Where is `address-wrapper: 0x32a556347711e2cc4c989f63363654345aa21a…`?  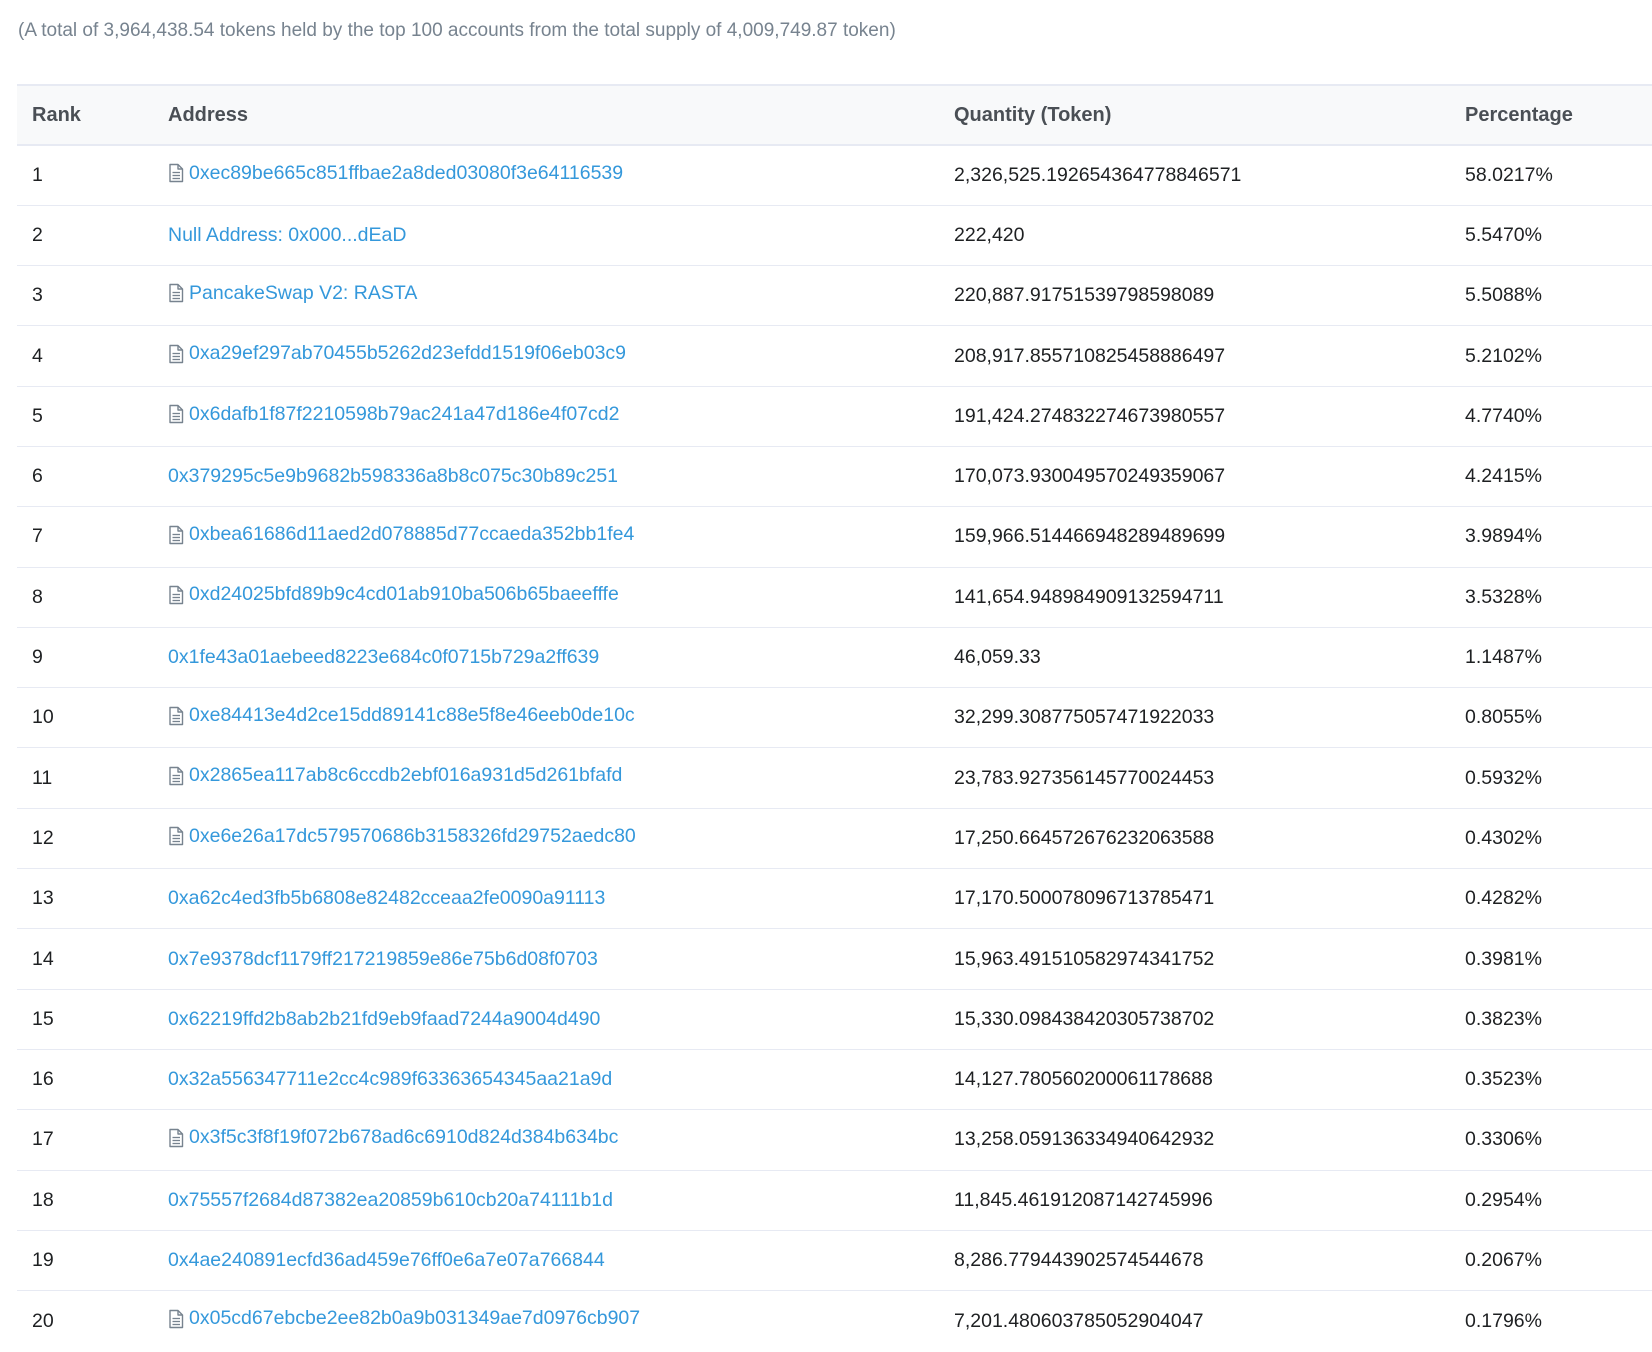
address-wrapper: 0x32a556347711e2cc4c989f63363654345aa21a… is located at coordinates (390, 1079).